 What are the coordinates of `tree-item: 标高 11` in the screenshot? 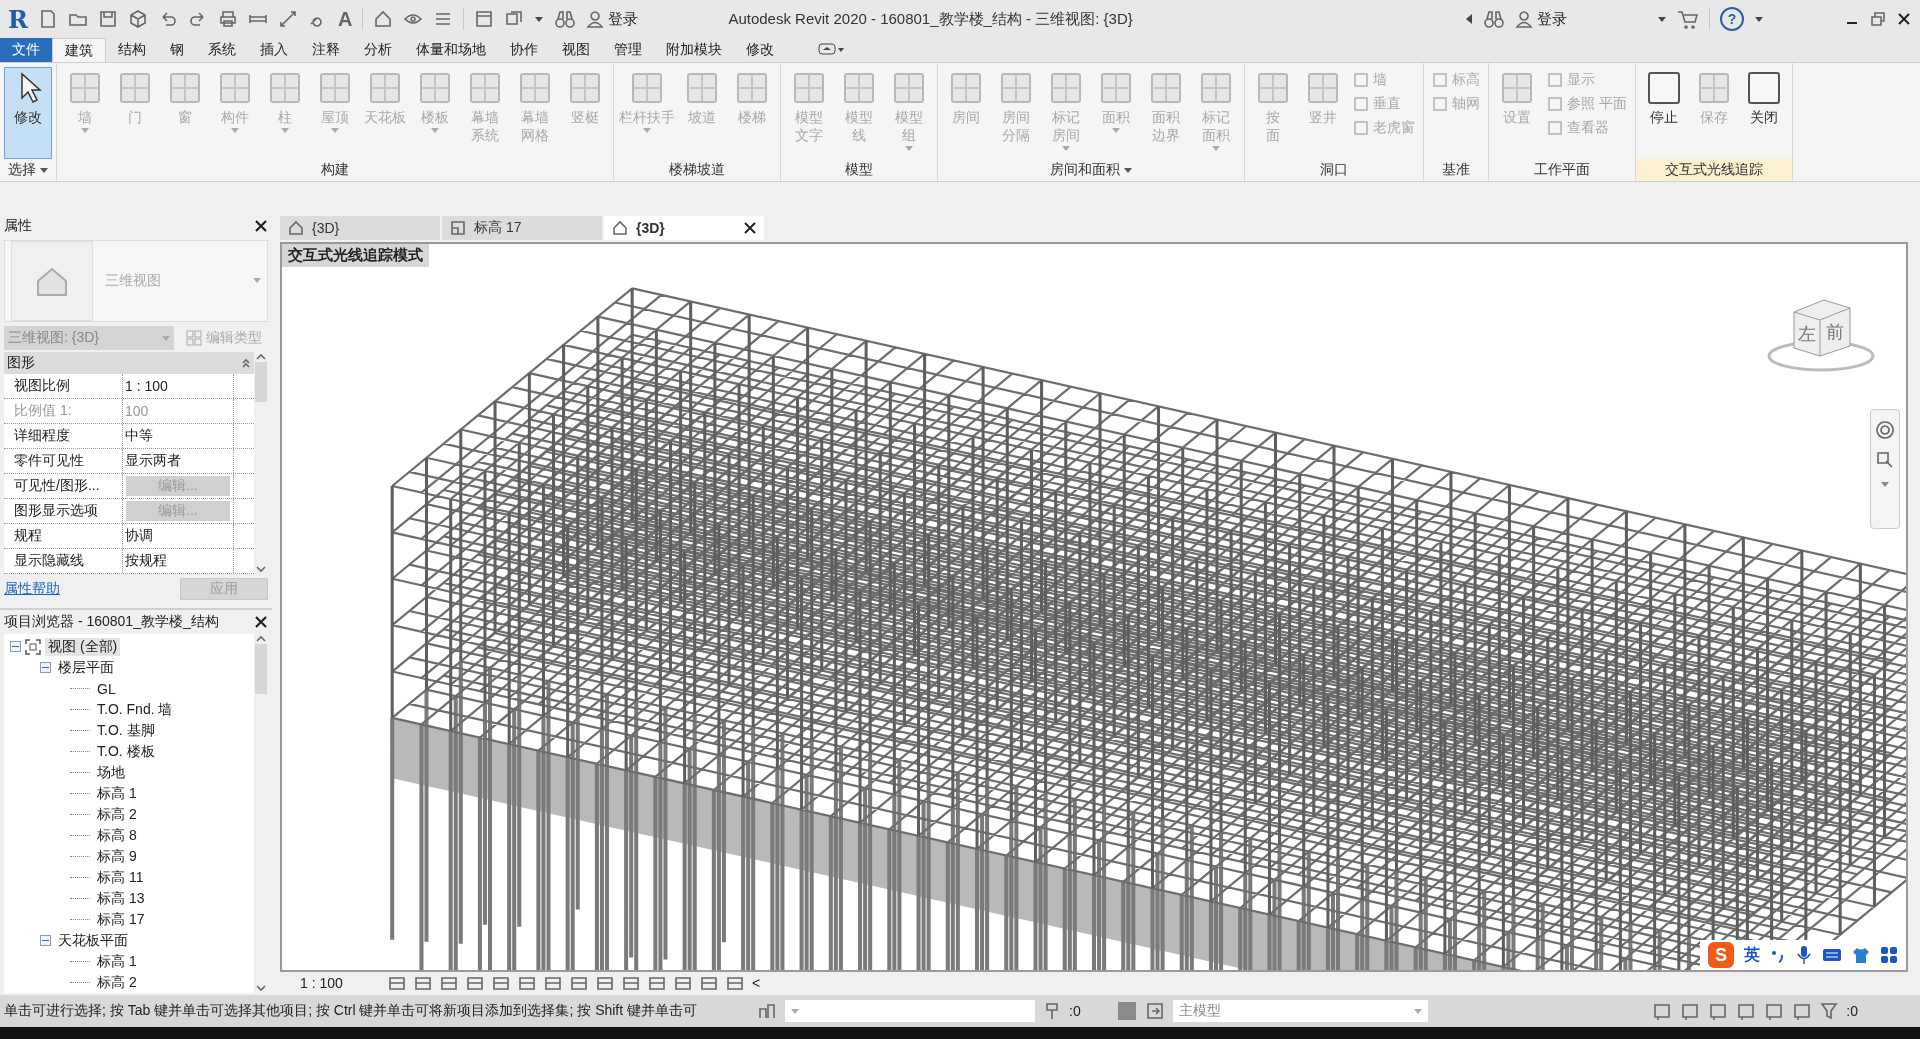 It's located at (120, 877).